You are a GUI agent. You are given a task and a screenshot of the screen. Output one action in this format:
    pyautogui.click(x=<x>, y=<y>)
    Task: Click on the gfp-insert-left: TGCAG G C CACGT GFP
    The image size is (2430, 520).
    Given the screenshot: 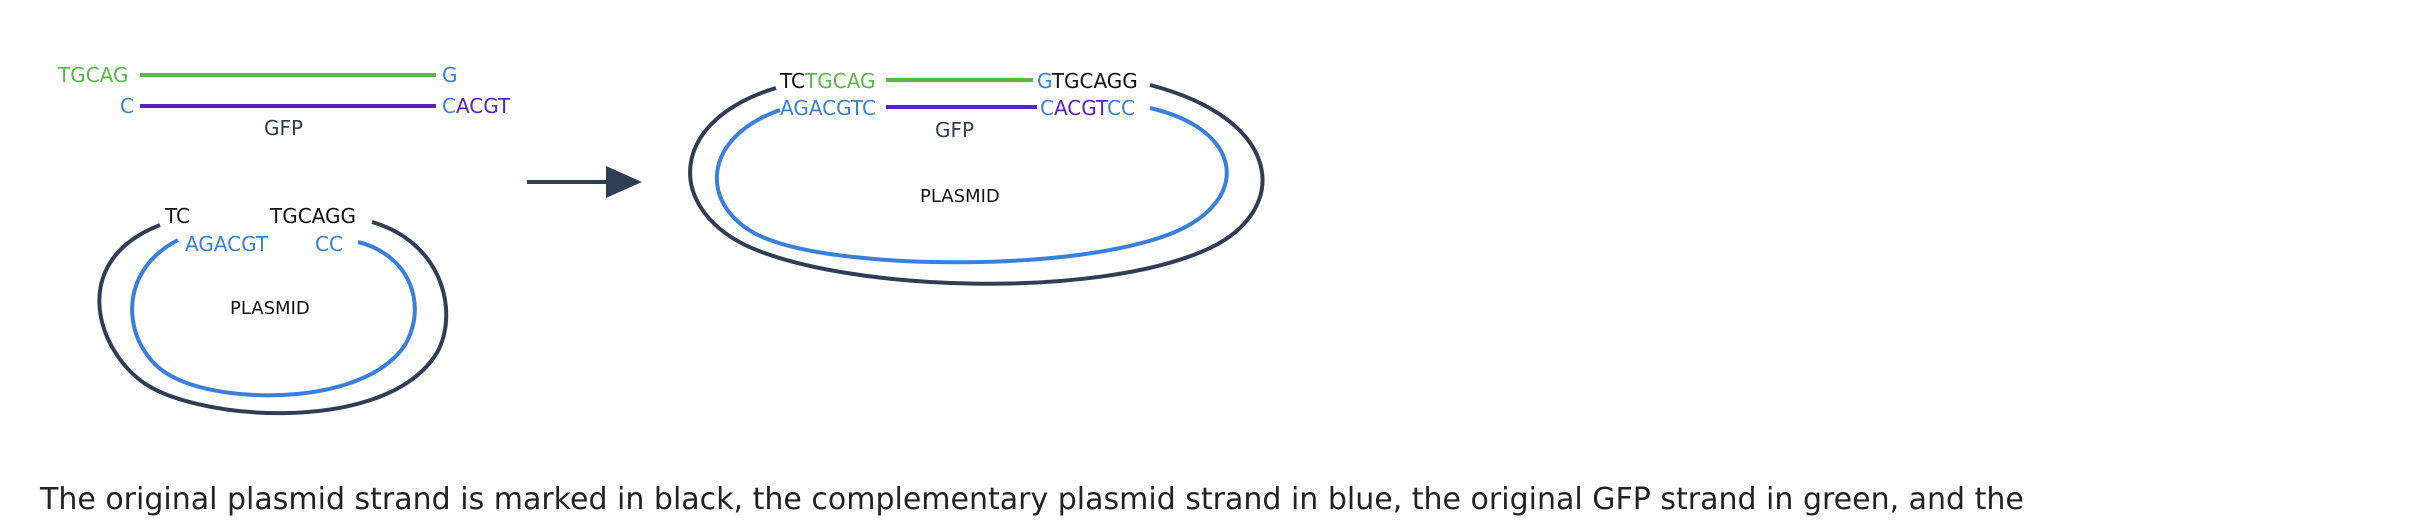 What is the action you would take?
    pyautogui.click(x=284, y=101)
    